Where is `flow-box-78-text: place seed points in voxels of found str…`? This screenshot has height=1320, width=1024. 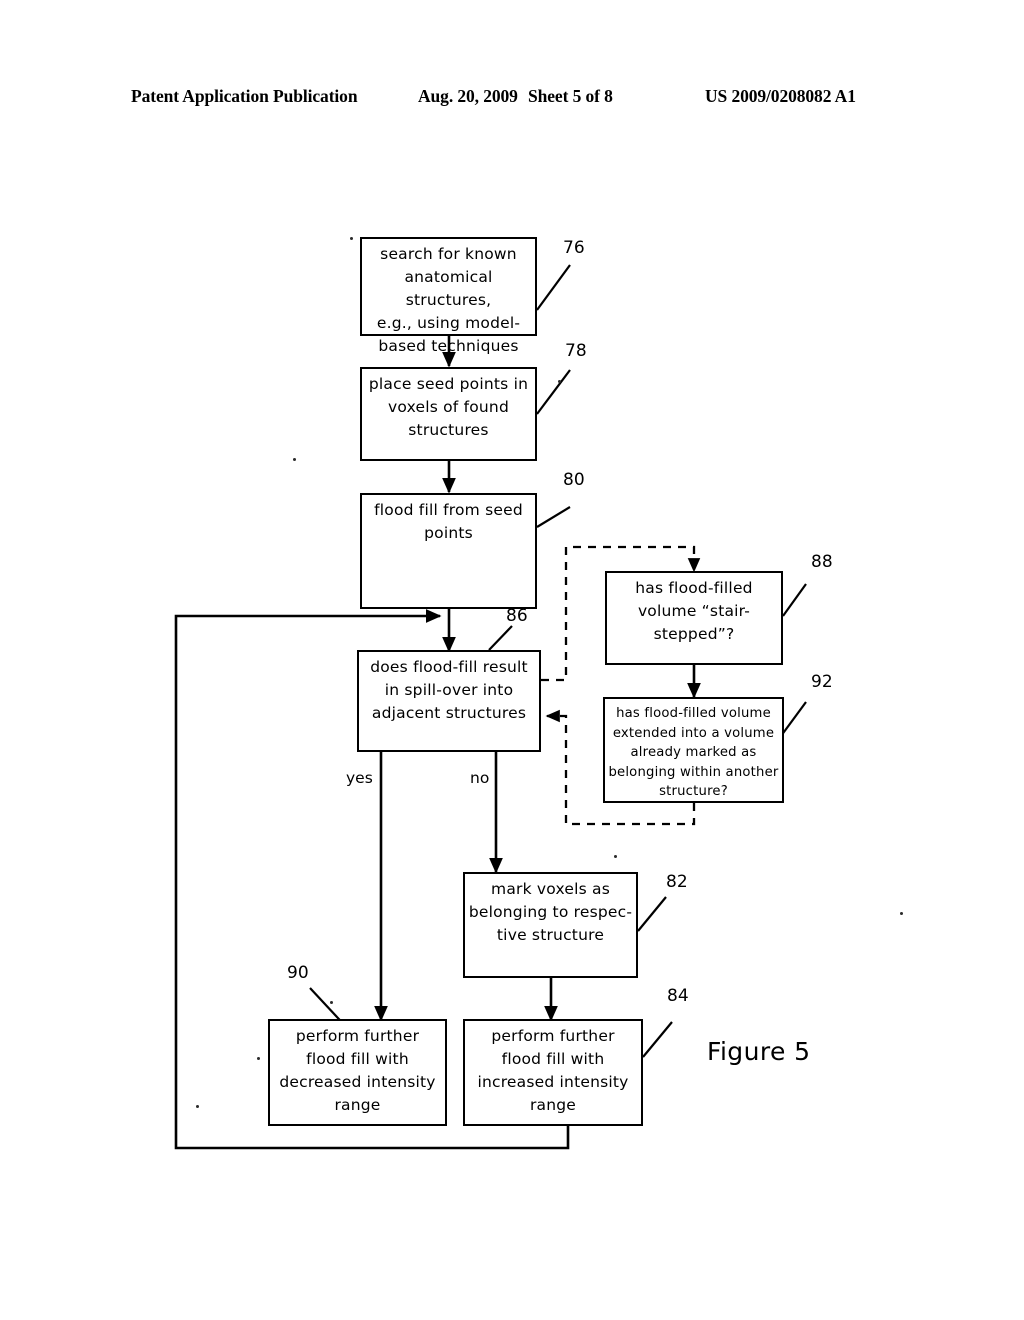 flow-box-78-text: place seed points in voxels of found str… is located at coordinates (448, 407).